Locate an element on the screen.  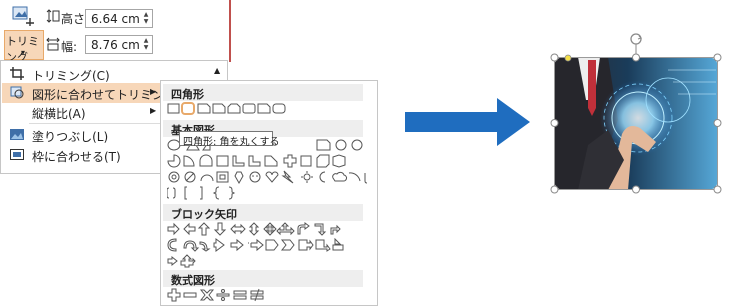
menu-item-label: 縦横比(A) is located at coordinates (59, 114).